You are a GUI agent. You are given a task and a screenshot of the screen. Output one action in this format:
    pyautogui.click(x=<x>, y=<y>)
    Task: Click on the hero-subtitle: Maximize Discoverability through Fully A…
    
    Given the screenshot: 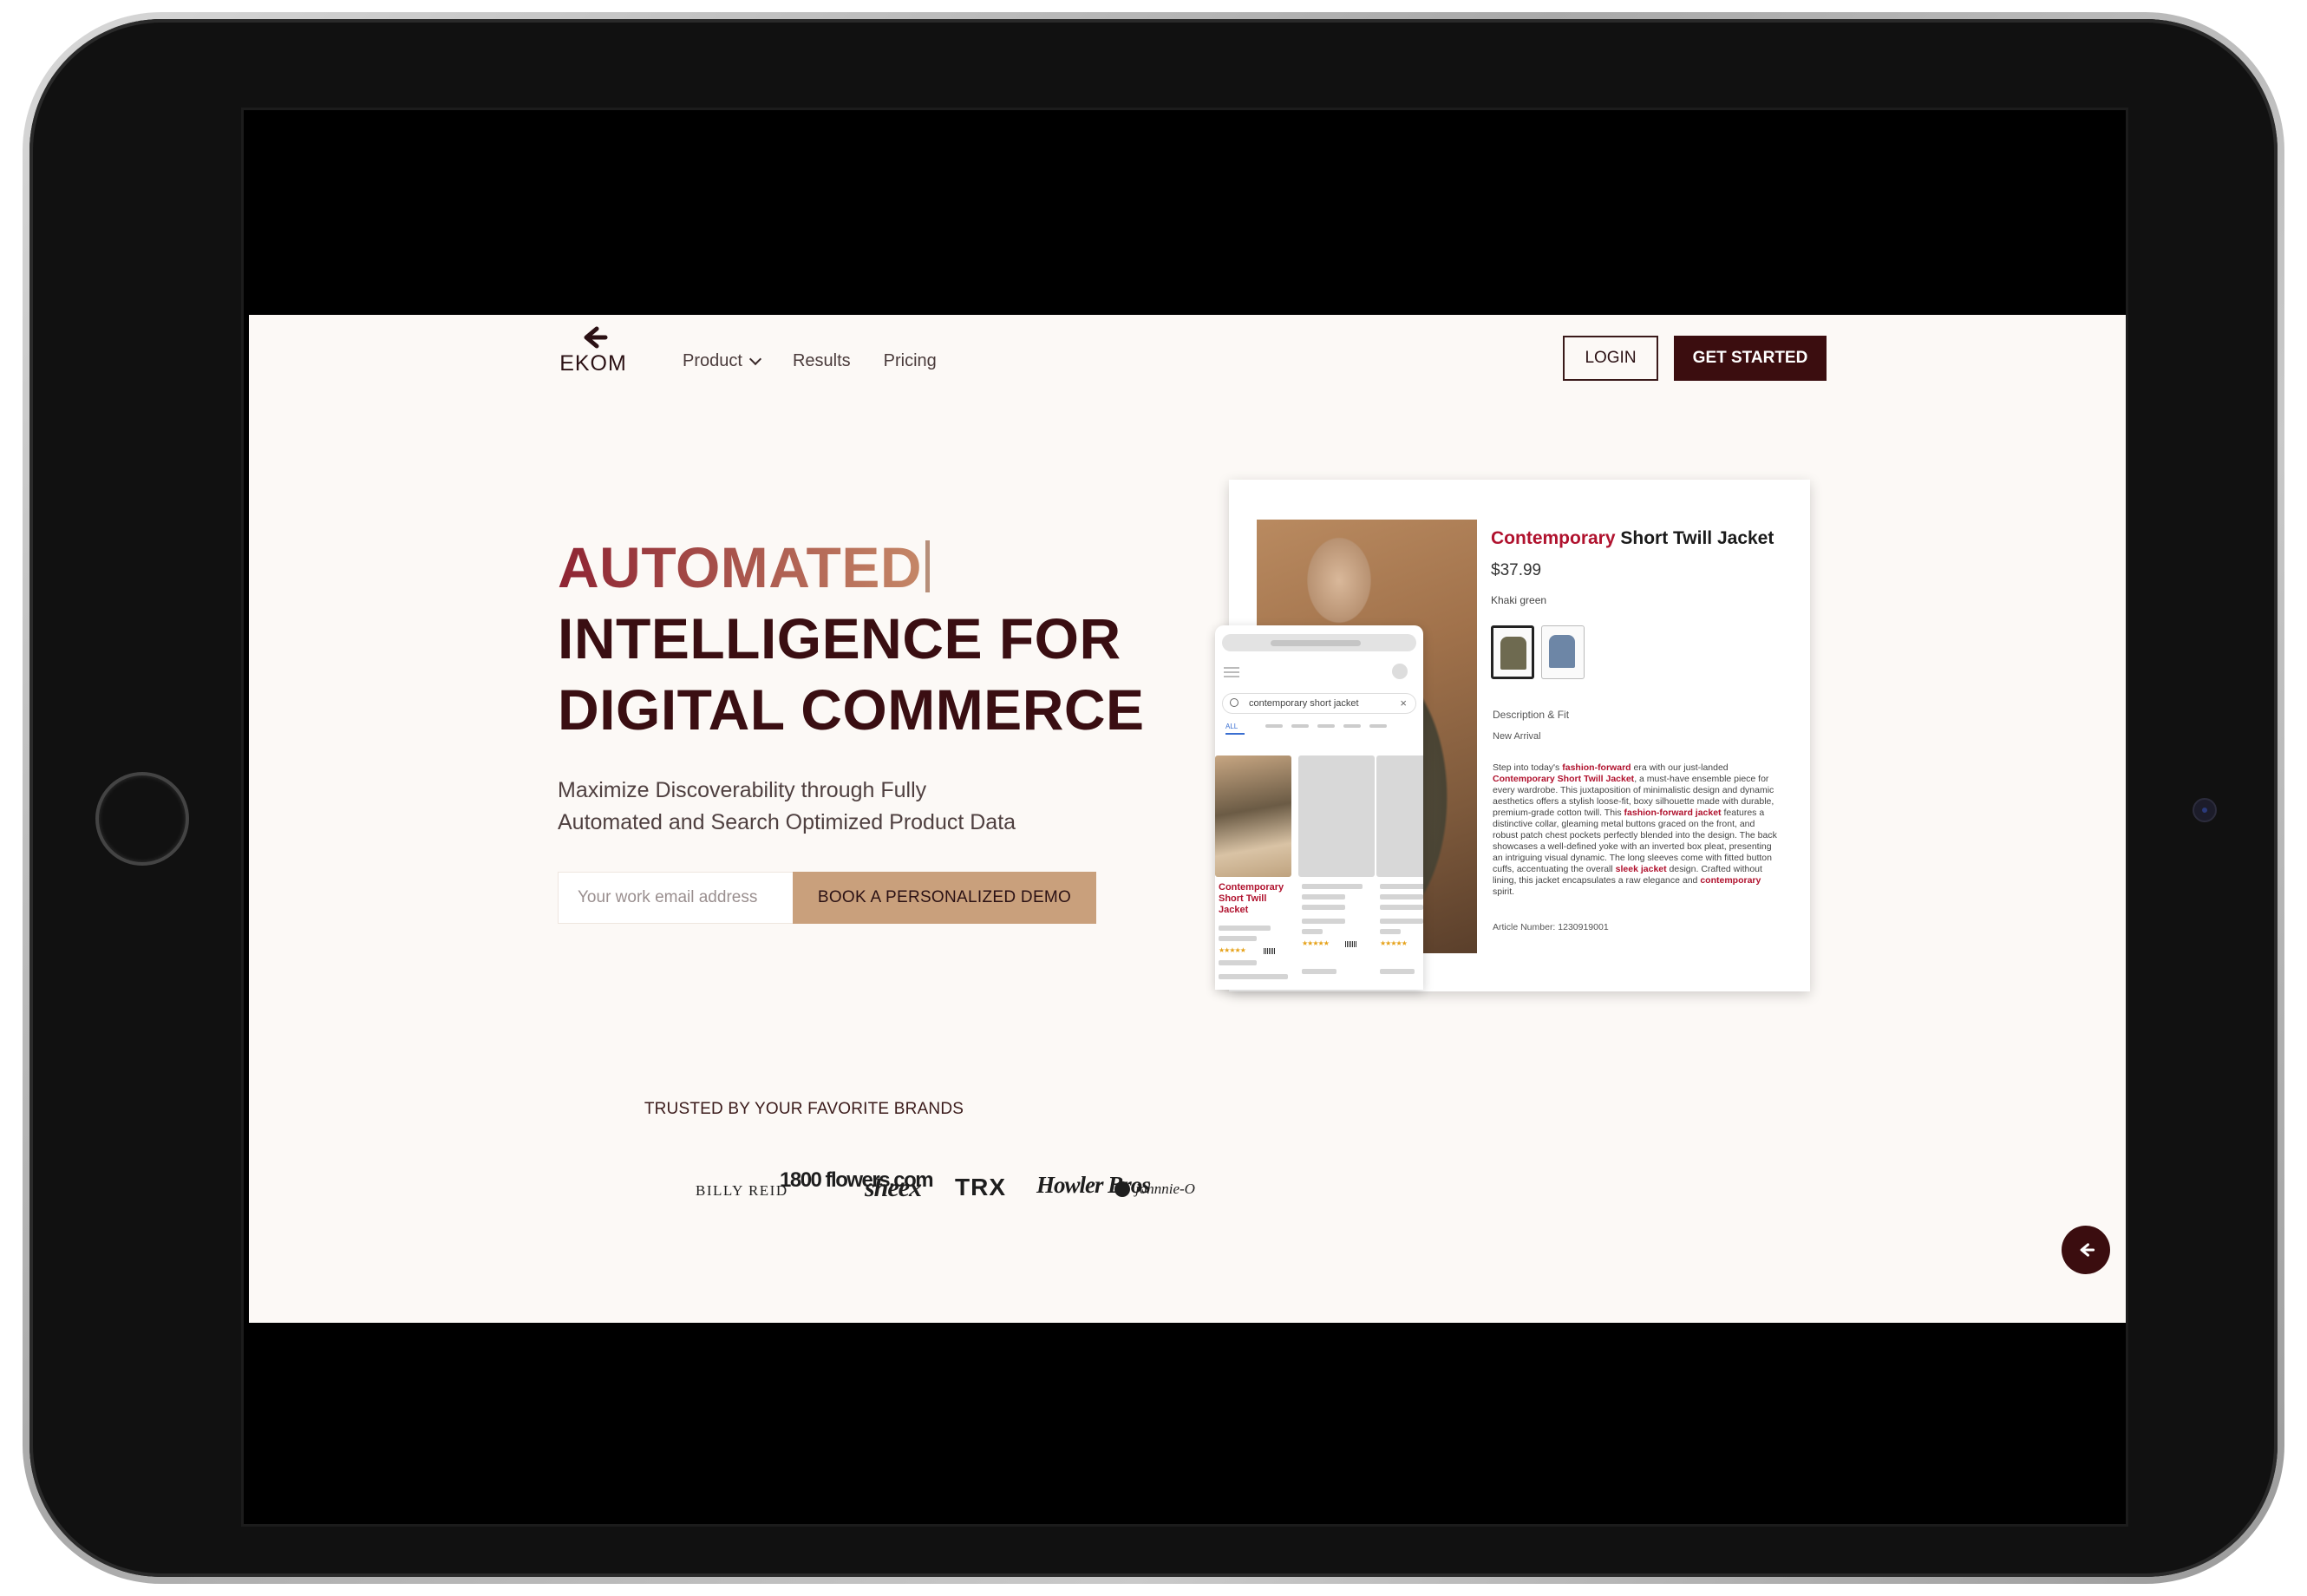 What is the action you would take?
    pyautogui.click(x=826, y=807)
    